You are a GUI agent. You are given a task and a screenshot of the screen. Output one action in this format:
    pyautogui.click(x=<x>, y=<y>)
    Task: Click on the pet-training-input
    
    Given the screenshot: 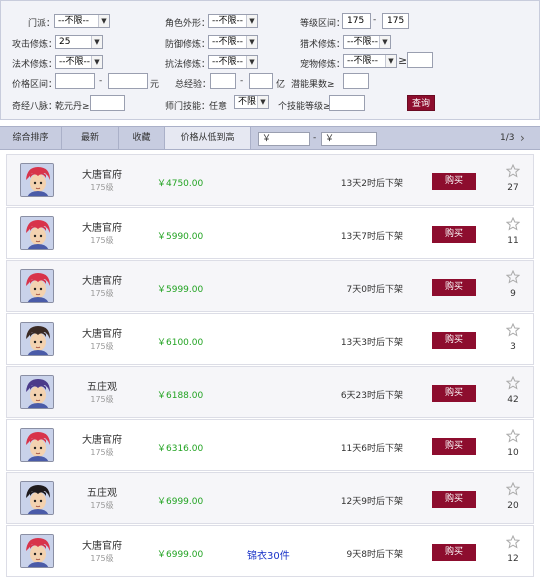 What is the action you would take?
    pyautogui.click(x=420, y=60)
    